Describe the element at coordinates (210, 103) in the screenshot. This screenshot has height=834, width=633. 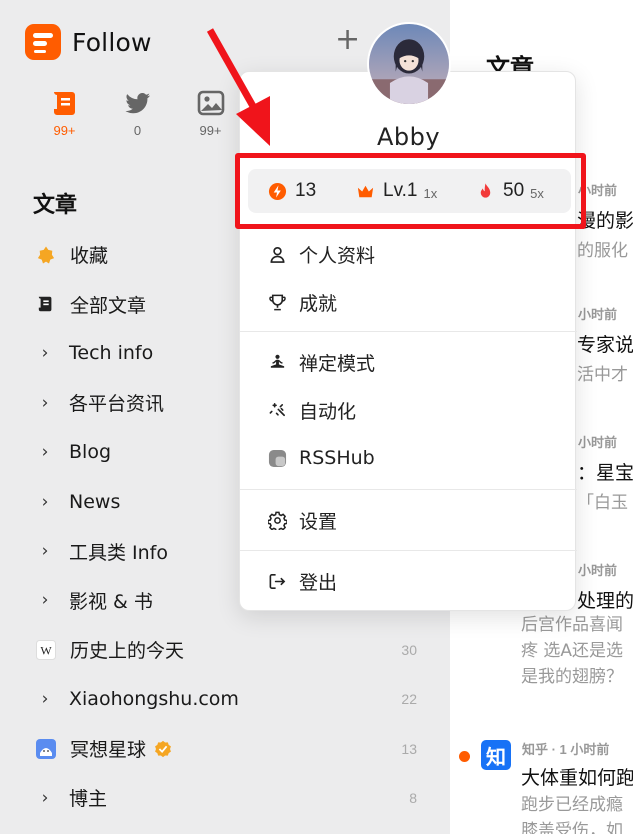
I see `image-icon` at that location.